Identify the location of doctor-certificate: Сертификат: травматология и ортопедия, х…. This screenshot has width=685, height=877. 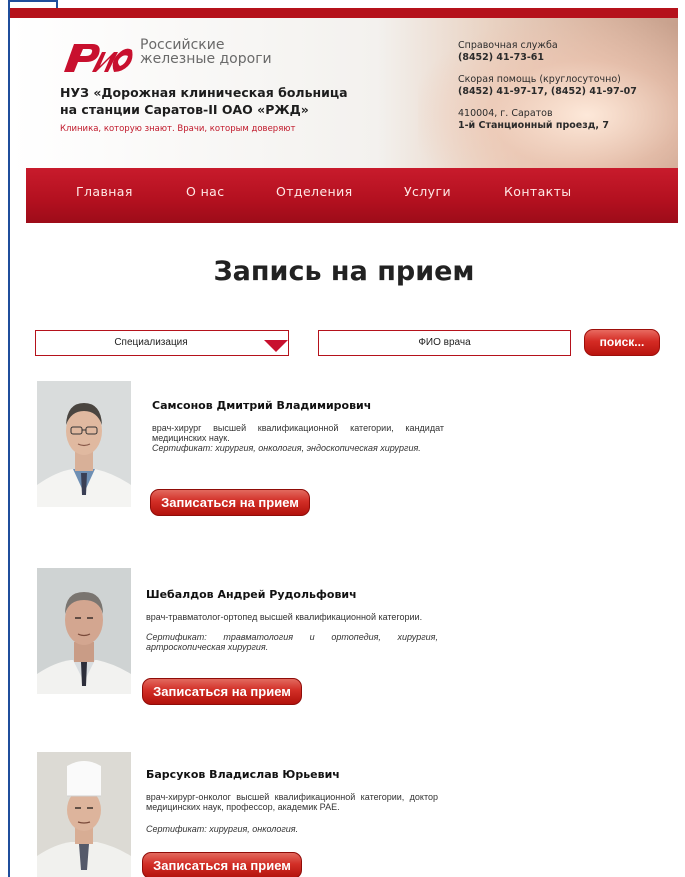
(292, 642).